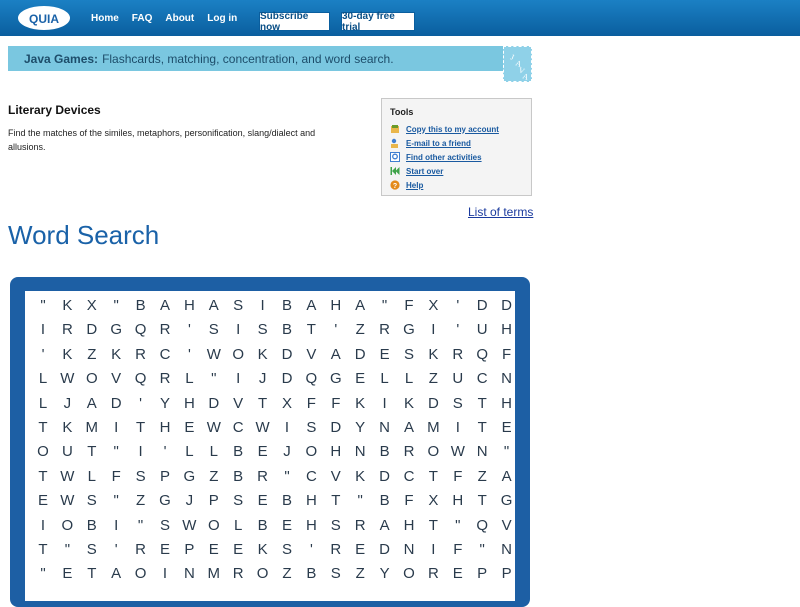 The height and width of the screenshot is (607, 800). I want to click on grid-letter: U, so click(67, 452).